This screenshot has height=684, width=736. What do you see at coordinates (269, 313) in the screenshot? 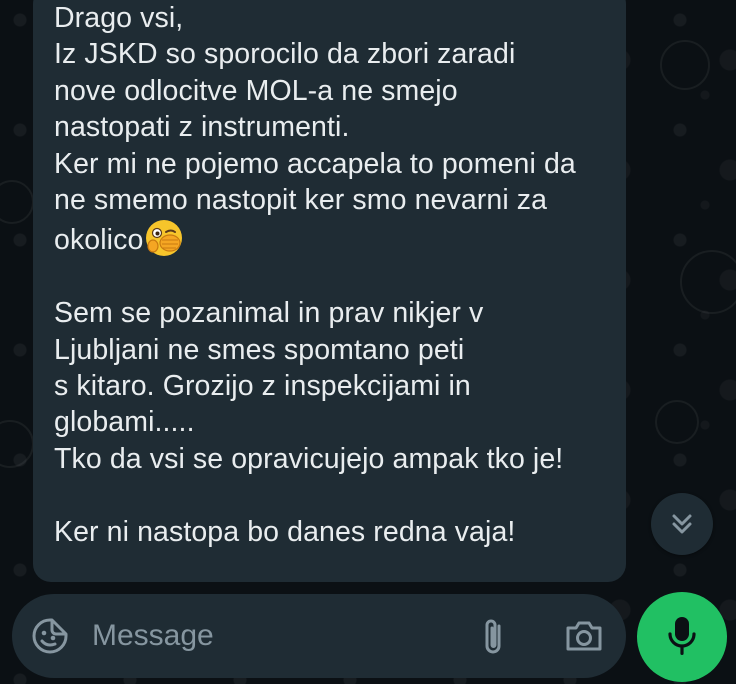
I see `message-line-text: Sem se pozanimal in prav nikjer v` at bounding box center [269, 313].